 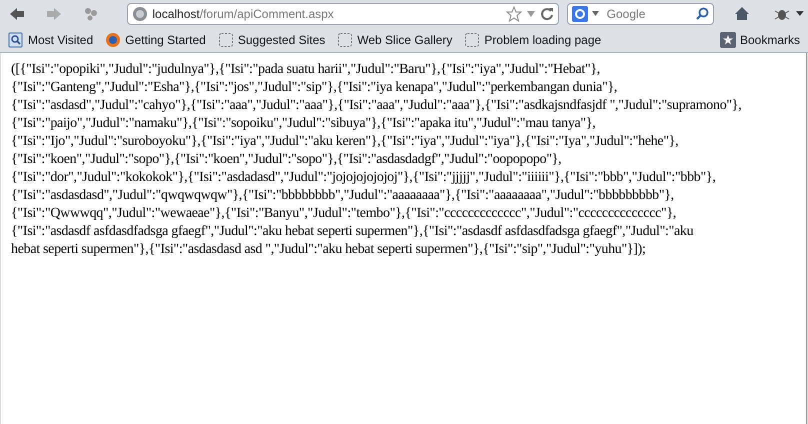 I want to click on nodes-icon, so click(x=91, y=13).